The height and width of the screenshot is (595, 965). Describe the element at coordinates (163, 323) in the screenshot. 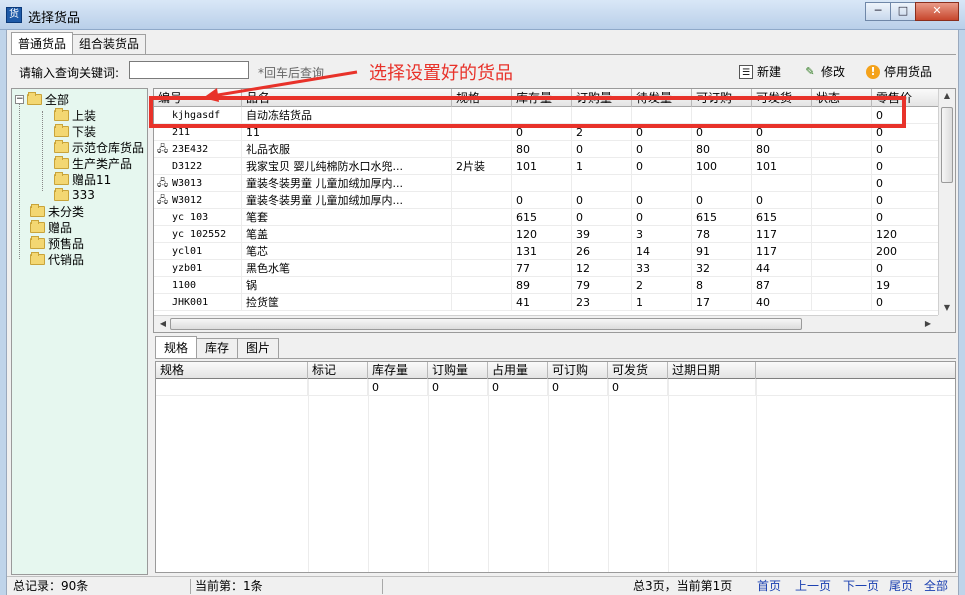

I see `scroll-left-icon: ◀` at that location.